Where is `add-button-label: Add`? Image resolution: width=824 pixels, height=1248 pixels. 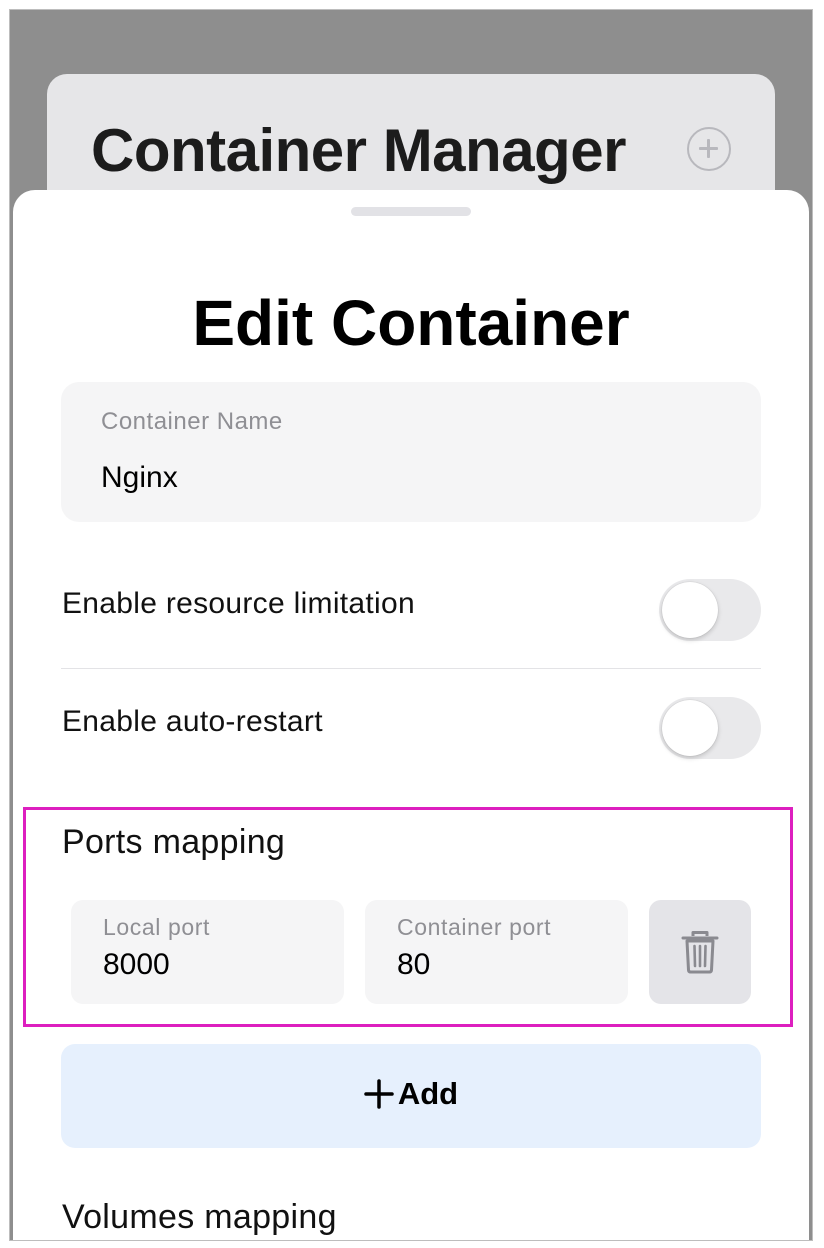 add-button-label: Add is located at coordinates (428, 1093).